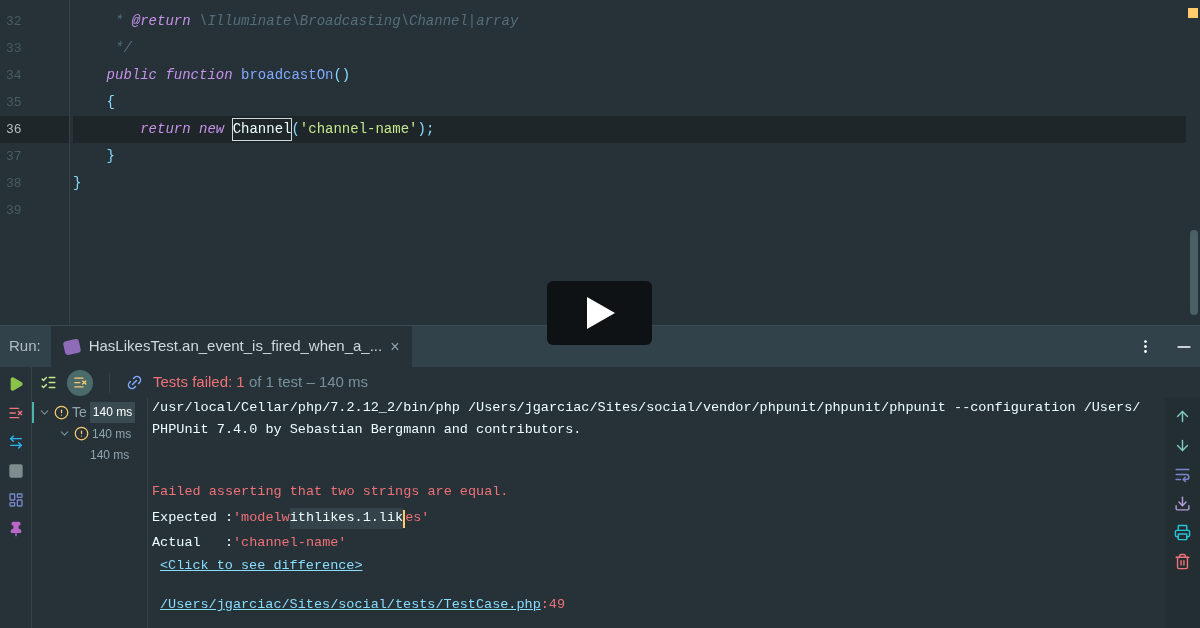  What do you see at coordinates (1194, 272) in the screenshot?
I see `scrollbar-thumb` at bounding box center [1194, 272].